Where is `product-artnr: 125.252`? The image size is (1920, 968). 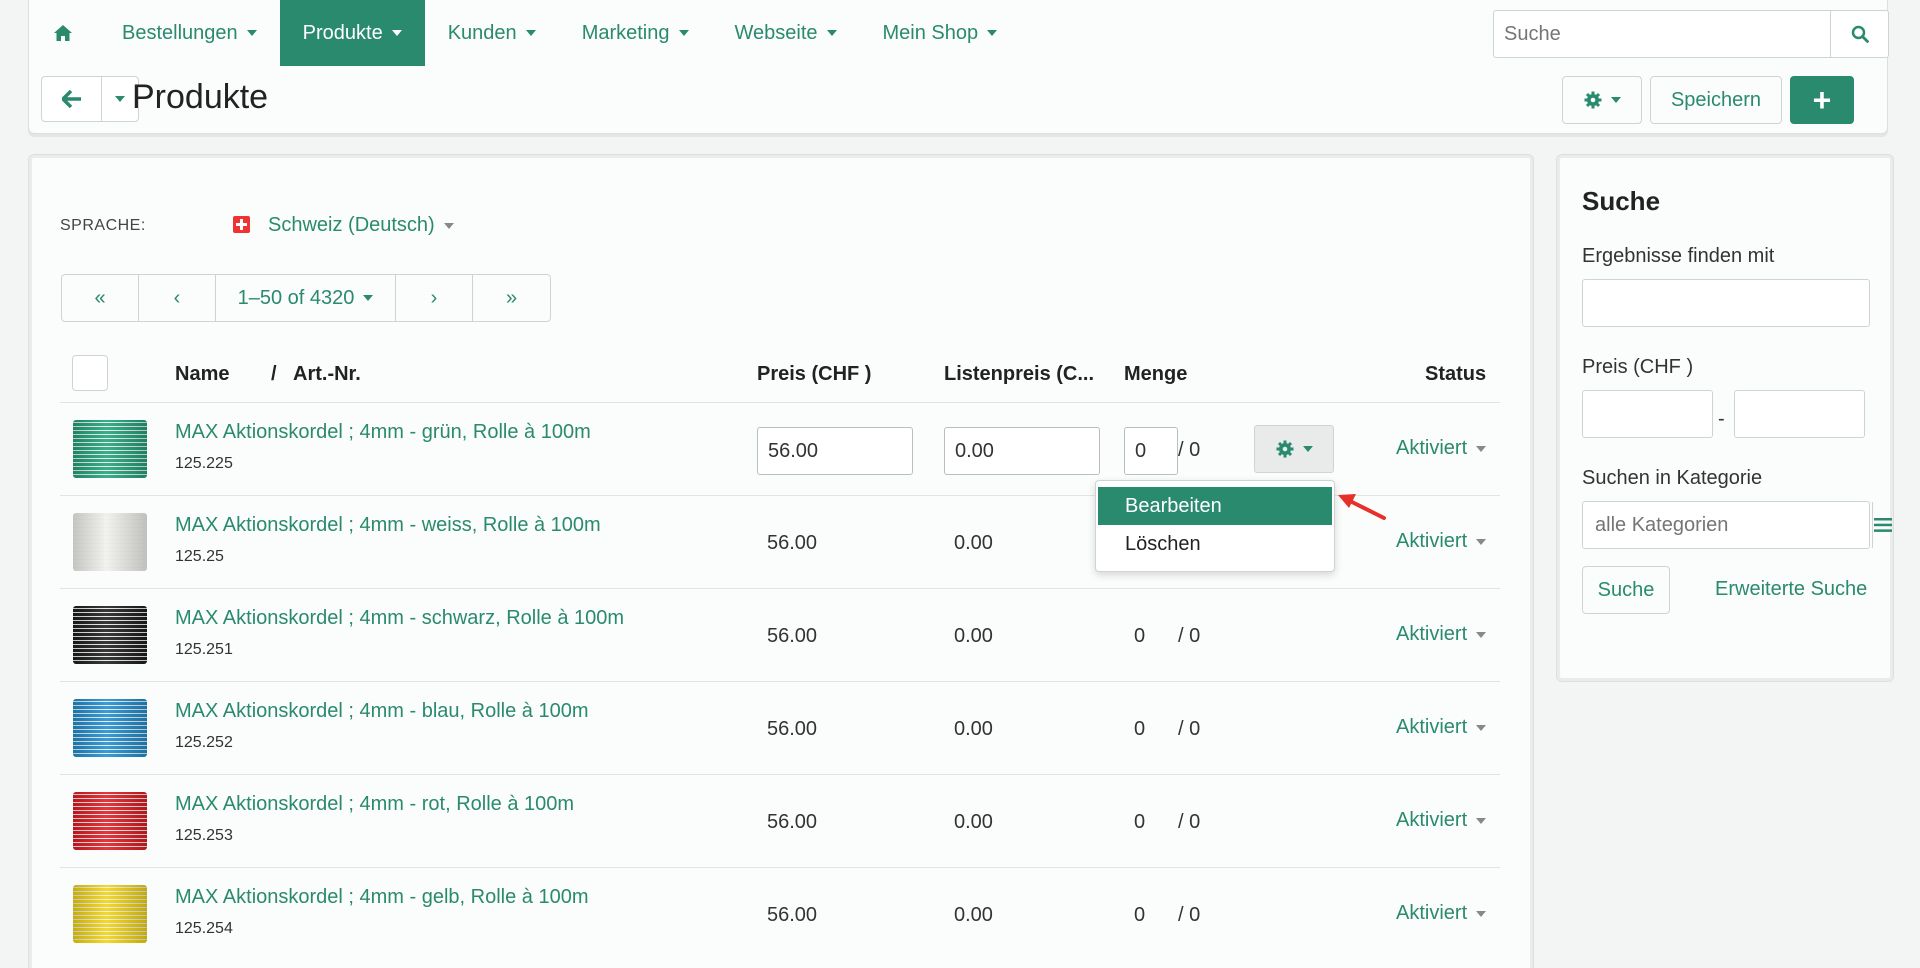 product-artnr: 125.252 is located at coordinates (204, 742).